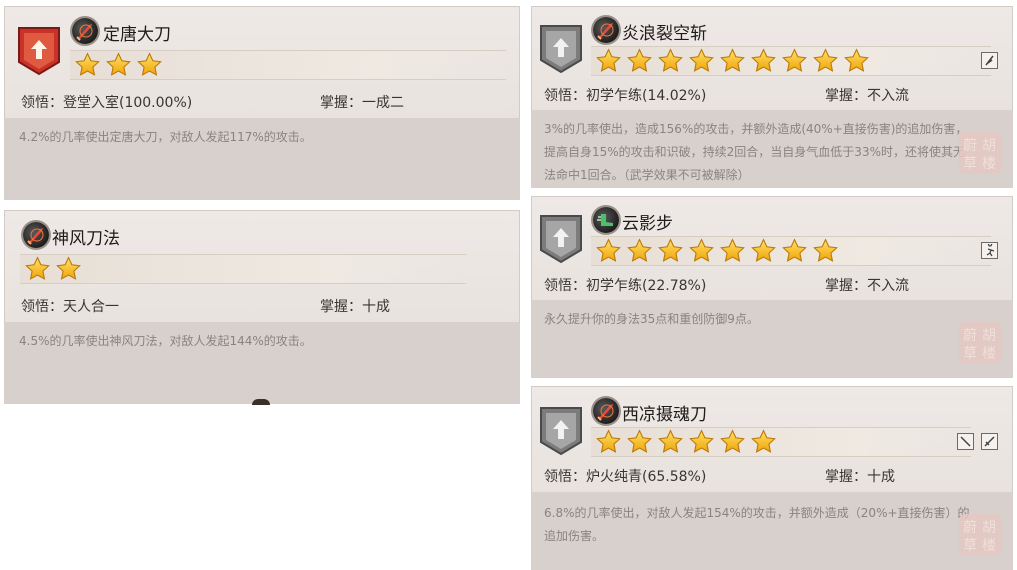 The height and width of the screenshot is (570, 1017). Describe the element at coordinates (165, 341) in the screenshot. I see `skill-description: 4.5%的几率使出神风刀法，对敌人发起144%的攻击。` at that location.